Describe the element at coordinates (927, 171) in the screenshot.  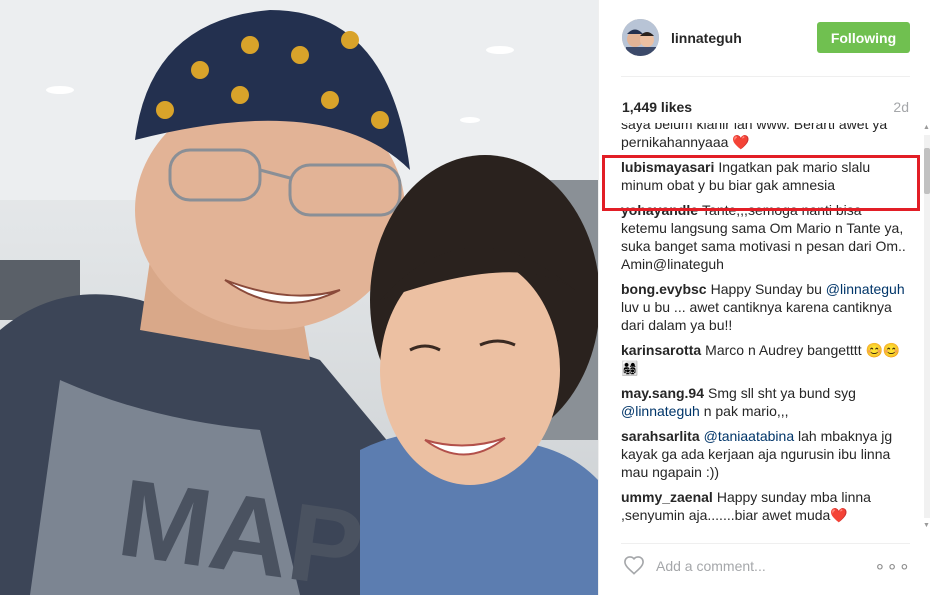
I see `scroll-thumb` at that location.